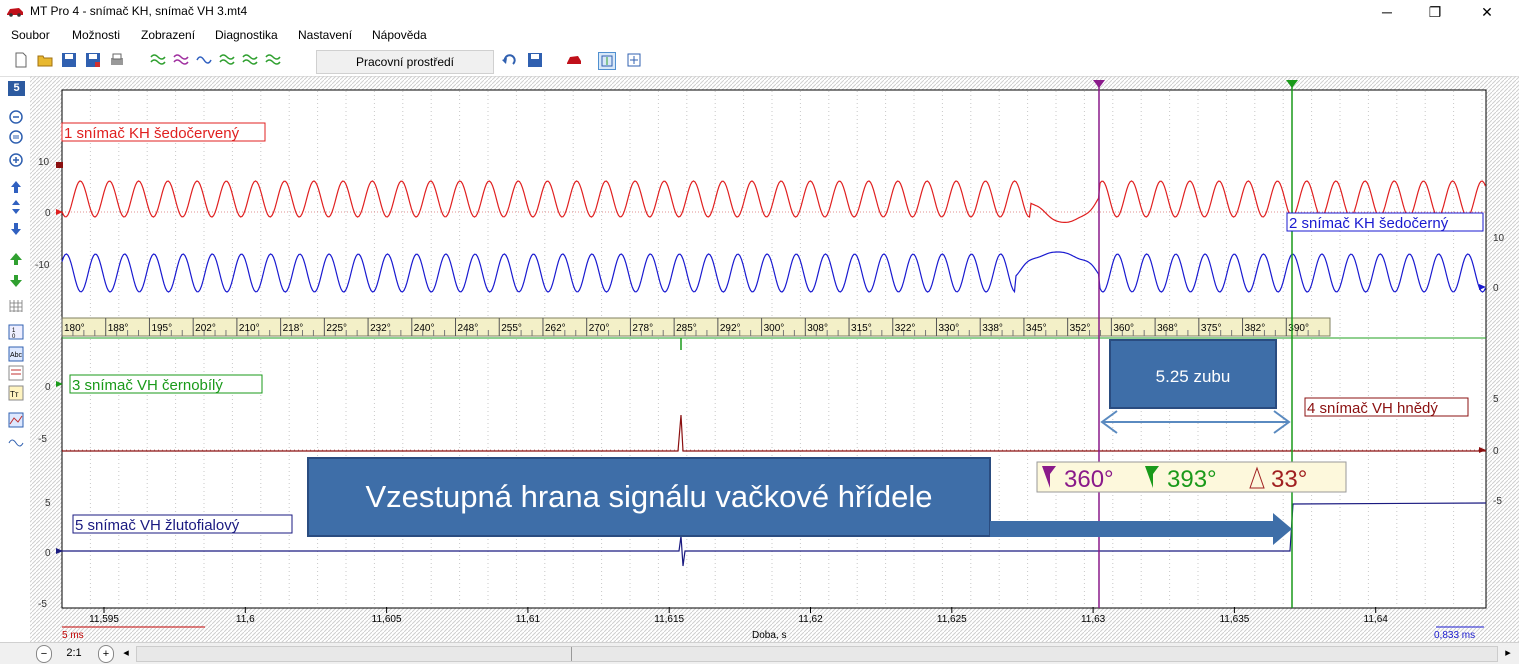 The height and width of the screenshot is (664, 1519). What do you see at coordinates (817, 654) in the screenshot?
I see `horizontal-scrollbar` at bounding box center [817, 654].